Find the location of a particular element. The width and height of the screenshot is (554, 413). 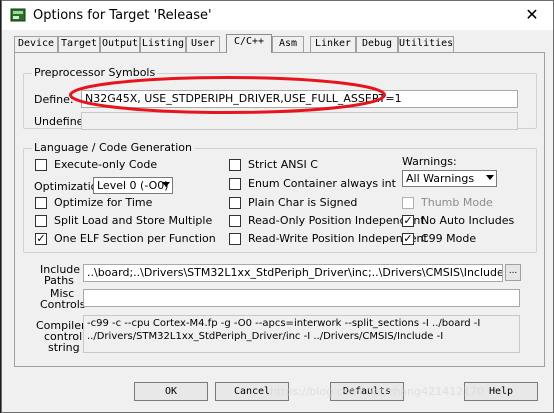

keil-app-icon is located at coordinates (18, 15).